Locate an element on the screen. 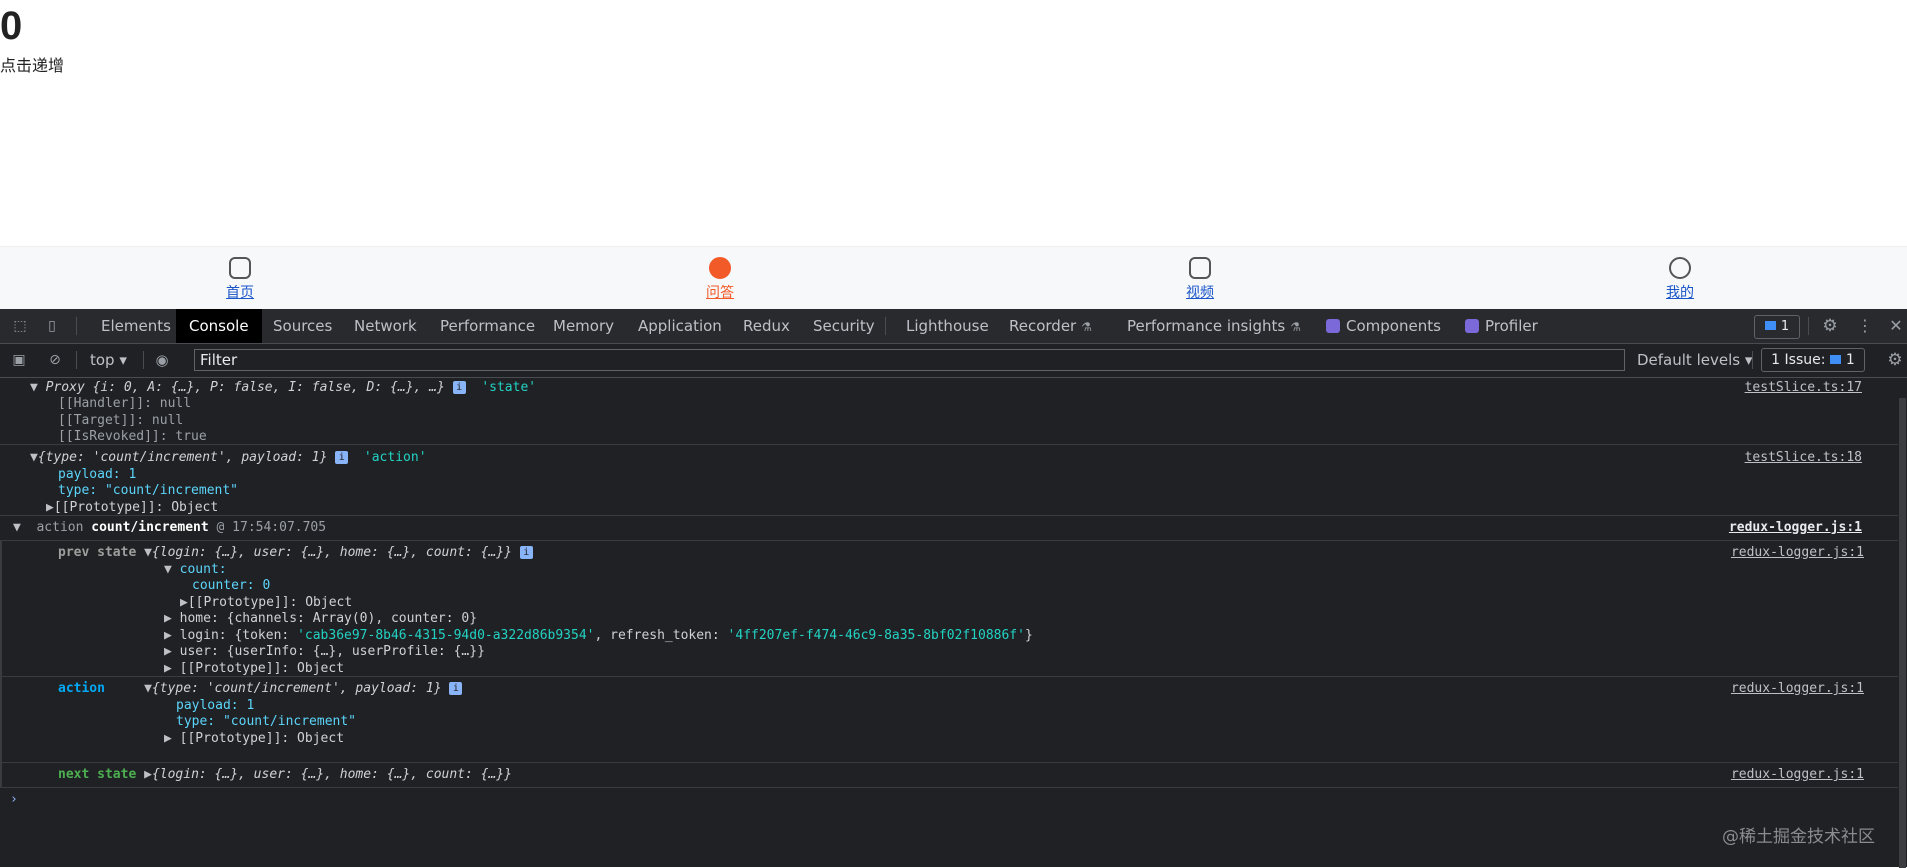  prototype-row: ▶[[Prototype]]: Object is located at coordinates (132, 508).